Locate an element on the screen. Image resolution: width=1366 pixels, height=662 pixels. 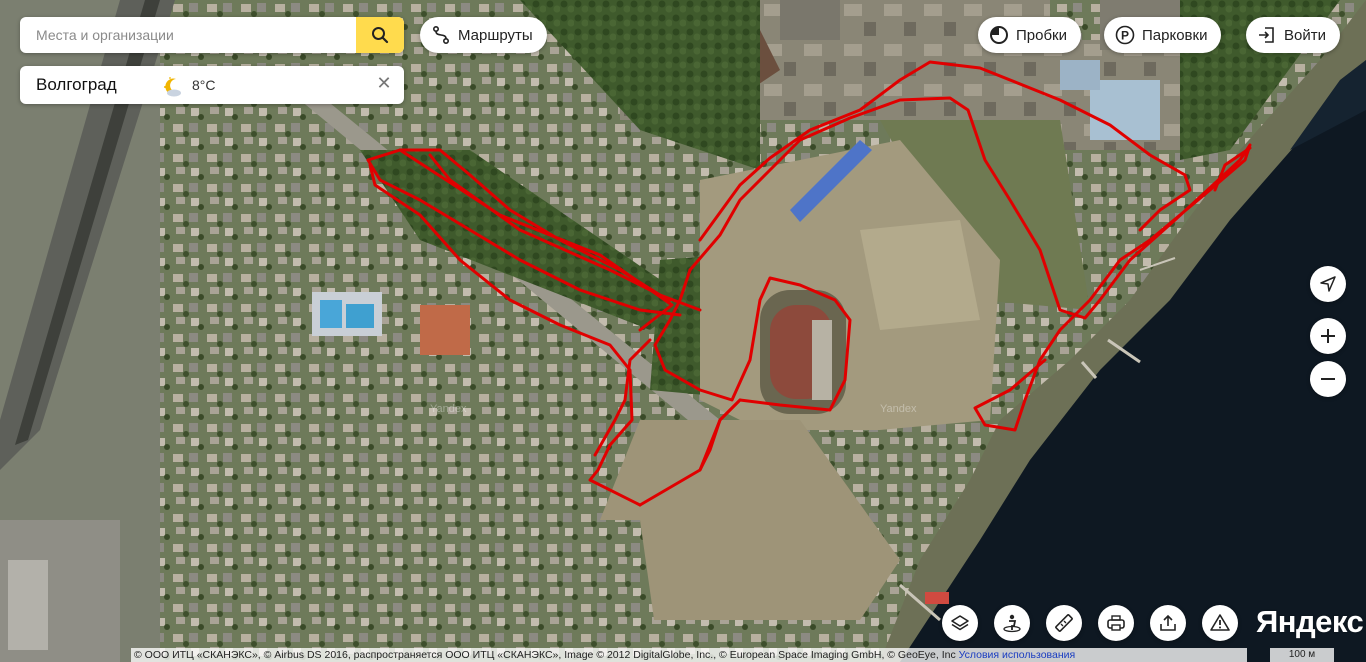
temperature: 8°C is located at coordinates (204, 85).